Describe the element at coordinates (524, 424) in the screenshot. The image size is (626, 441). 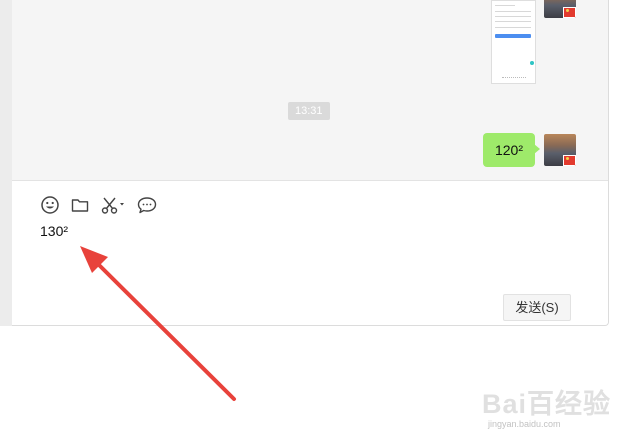
I see `watermark-url: jingyan.baidu.com` at that location.